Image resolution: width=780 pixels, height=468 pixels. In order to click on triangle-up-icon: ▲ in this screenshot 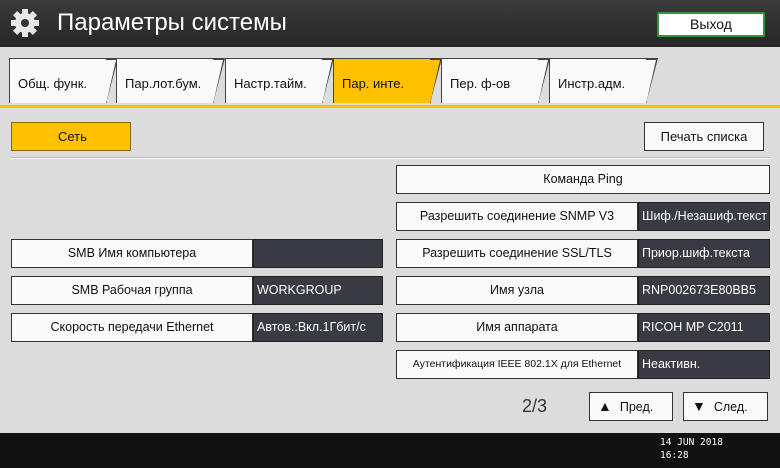, I will do `click(605, 406)`.